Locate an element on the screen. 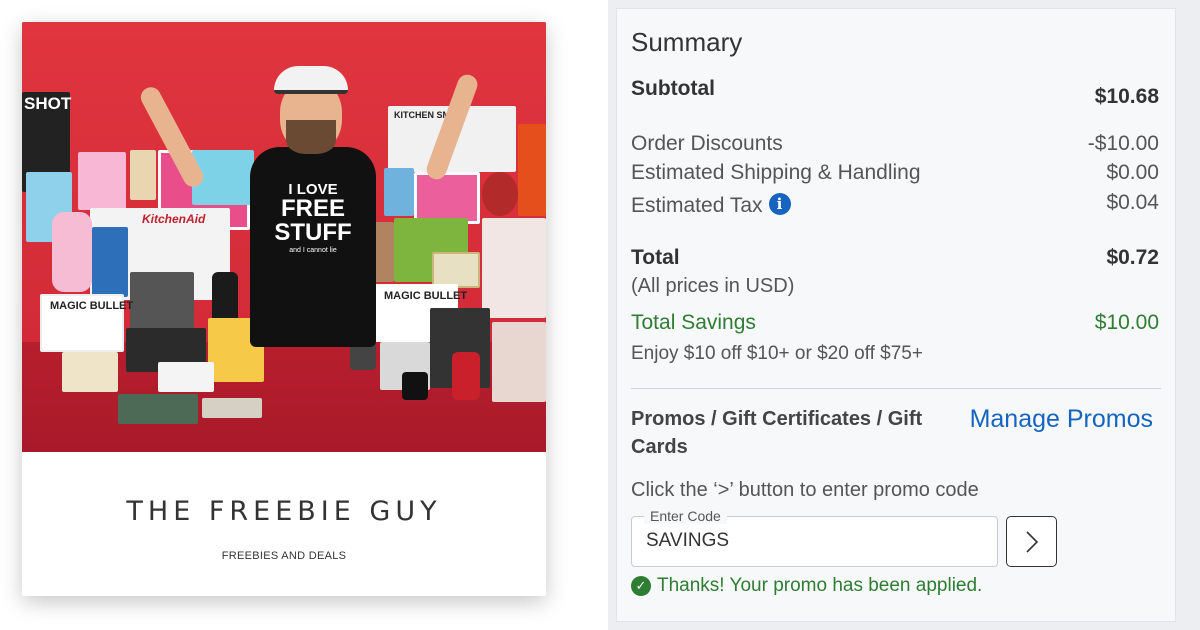 The height and width of the screenshot is (630, 1200). tax-label: Estimated Tax is located at coordinates (697, 205).